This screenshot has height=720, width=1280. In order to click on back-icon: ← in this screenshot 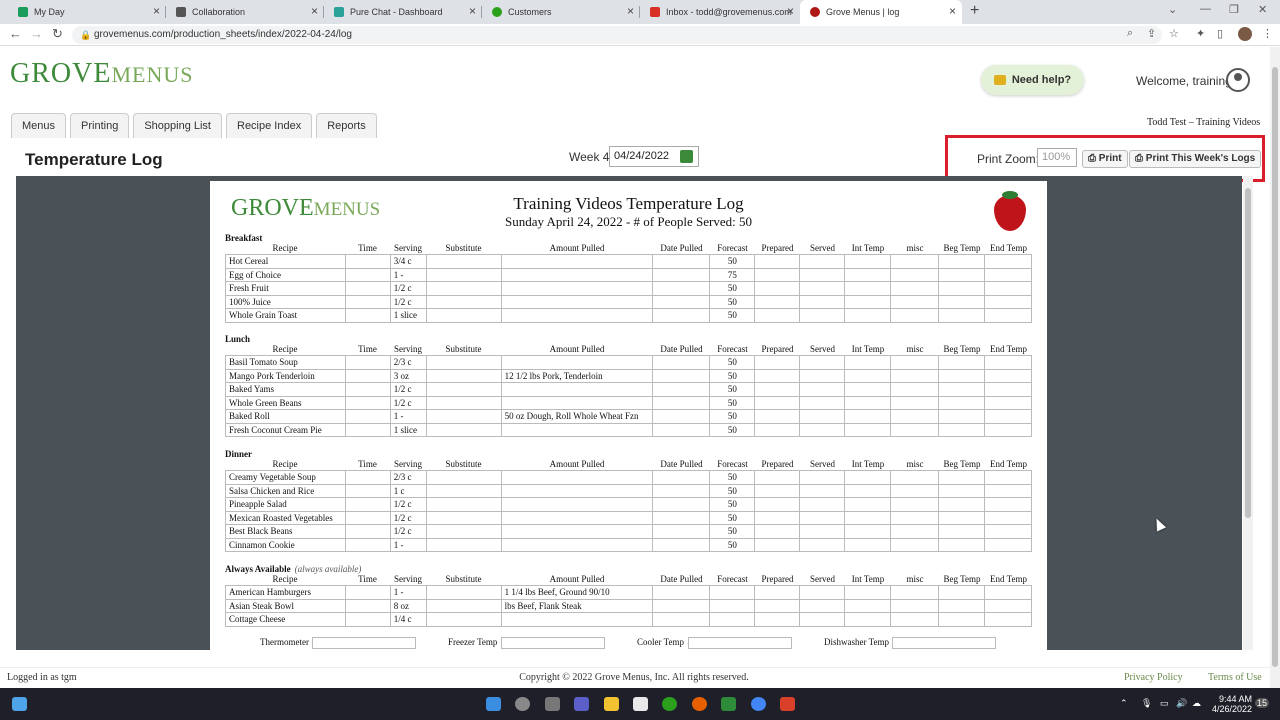, I will do `click(15, 33)`.